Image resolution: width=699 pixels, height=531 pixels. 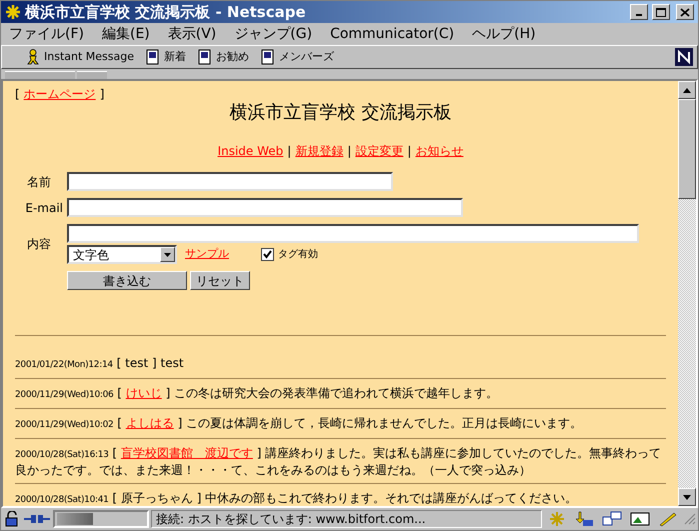 What do you see at coordinates (80, 57) in the screenshot?
I see `toolbar-button: Instant Message` at bounding box center [80, 57].